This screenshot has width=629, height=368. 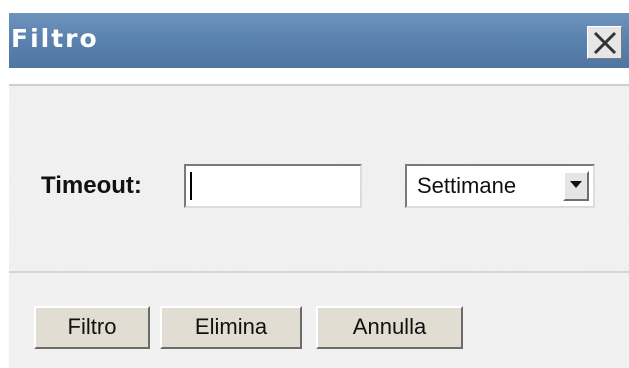 What do you see at coordinates (319, 40) in the screenshot?
I see `dialog-titlebar: Filtro` at bounding box center [319, 40].